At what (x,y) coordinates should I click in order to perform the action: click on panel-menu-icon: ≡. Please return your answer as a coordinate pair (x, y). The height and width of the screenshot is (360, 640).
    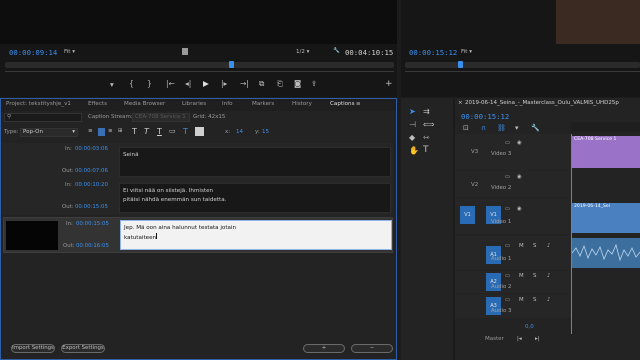
    Looking at the image, I should click on (358, 104).